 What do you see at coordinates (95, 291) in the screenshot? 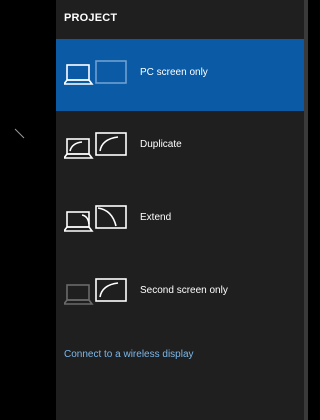
I see `second-screen-only-icon` at bounding box center [95, 291].